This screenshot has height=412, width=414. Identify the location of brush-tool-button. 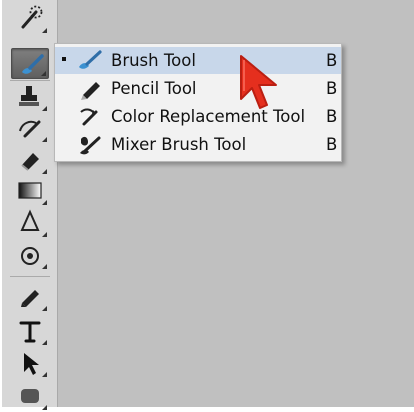
(30, 63).